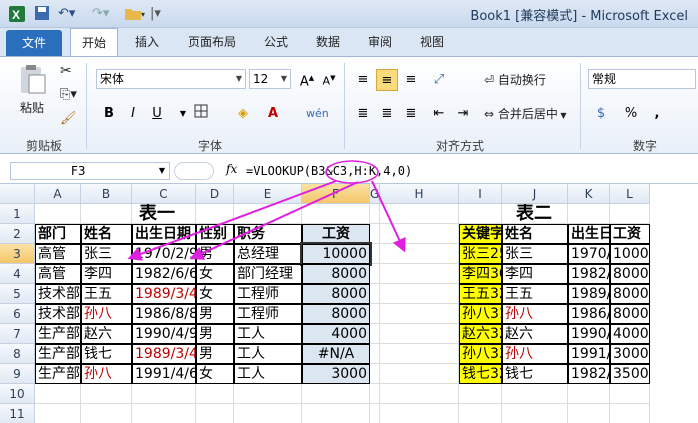  Describe the element at coordinates (268, 274) in the screenshot. I see `table1-cell: 部门经理` at that location.